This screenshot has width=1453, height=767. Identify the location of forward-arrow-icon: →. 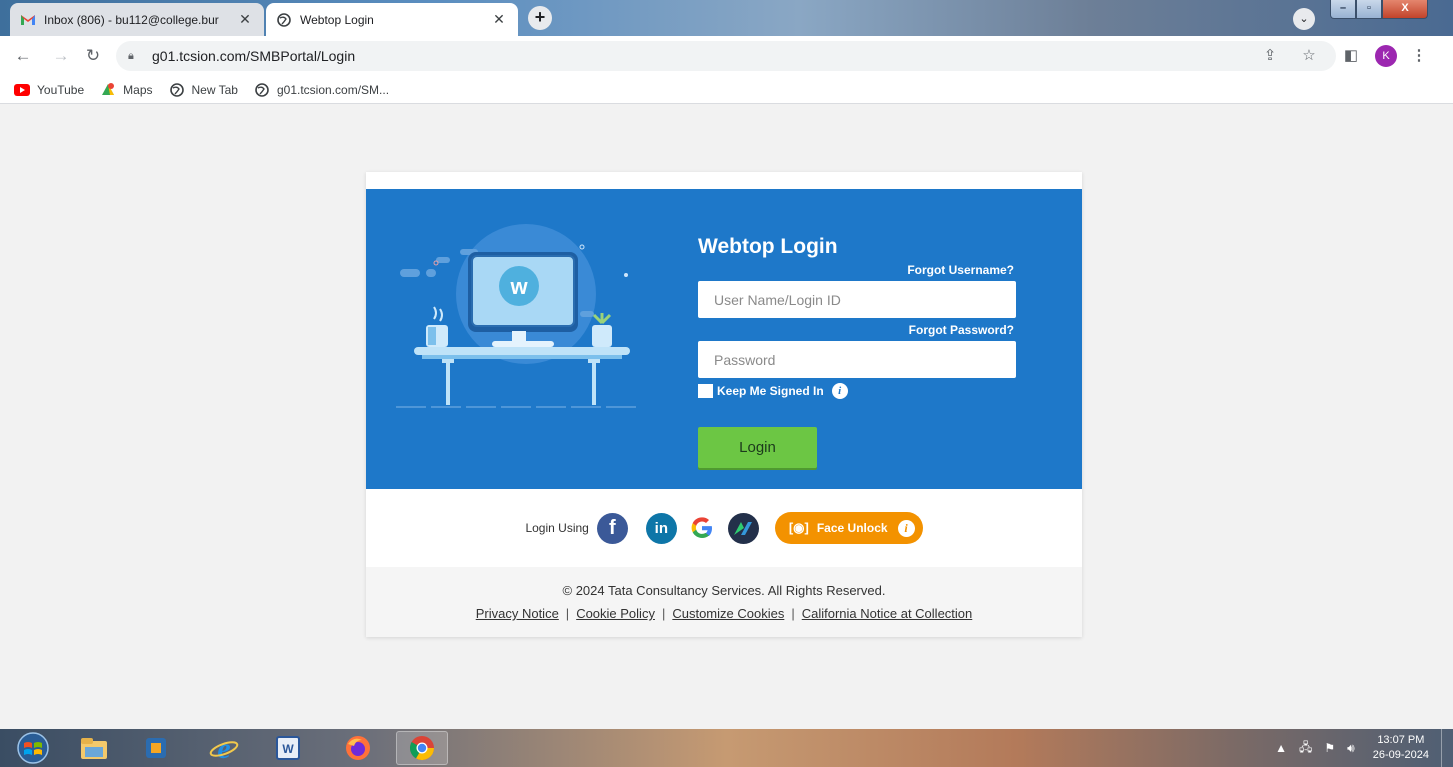
(61, 56).